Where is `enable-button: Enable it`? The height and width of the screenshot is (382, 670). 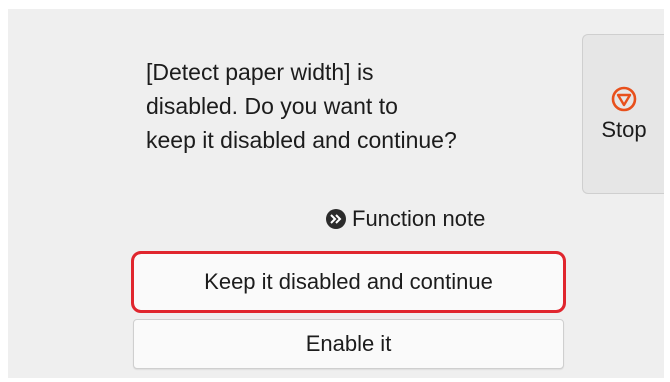 enable-button: Enable it is located at coordinates (348, 344).